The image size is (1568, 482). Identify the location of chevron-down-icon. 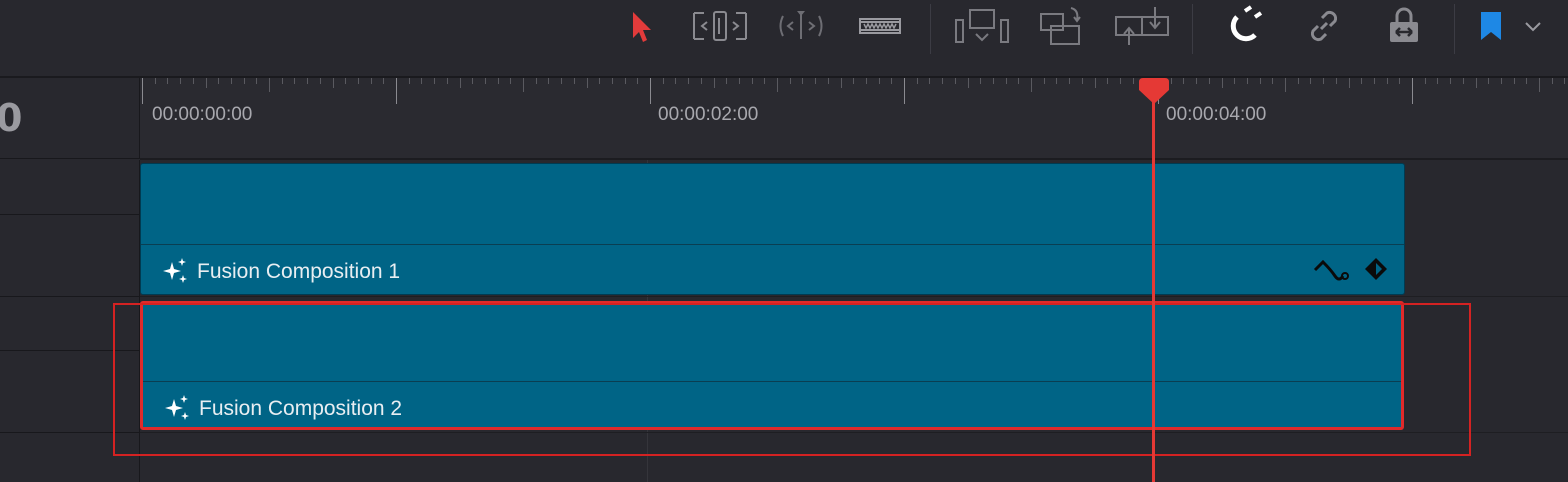
(1533, 27).